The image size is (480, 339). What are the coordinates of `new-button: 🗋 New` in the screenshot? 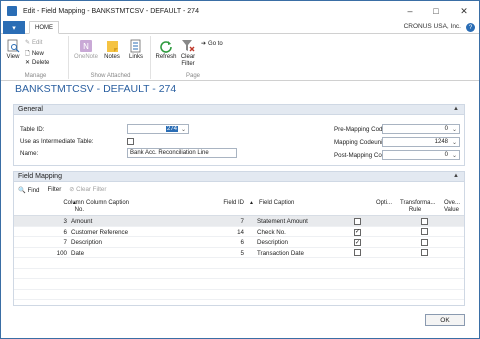 It's located at (34, 54).